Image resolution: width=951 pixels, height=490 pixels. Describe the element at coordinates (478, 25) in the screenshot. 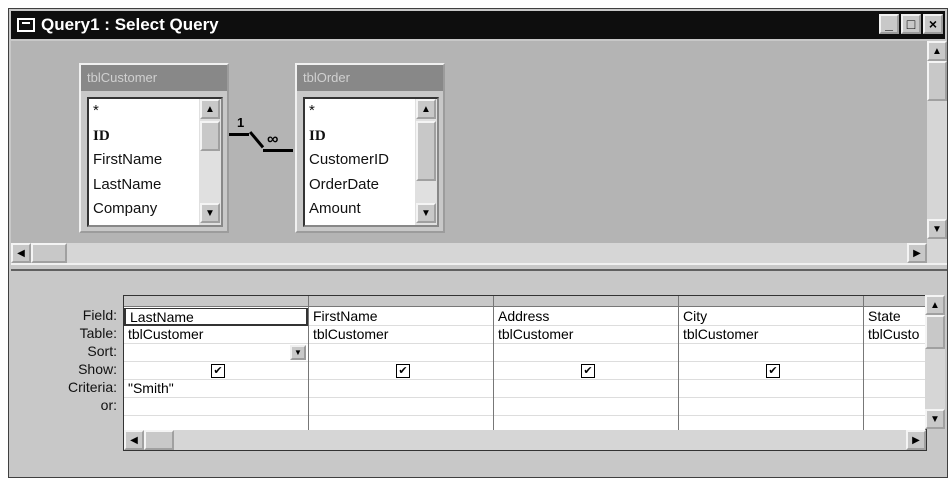

I see `title-bar: Query1 : Select Query _ □ ×` at that location.